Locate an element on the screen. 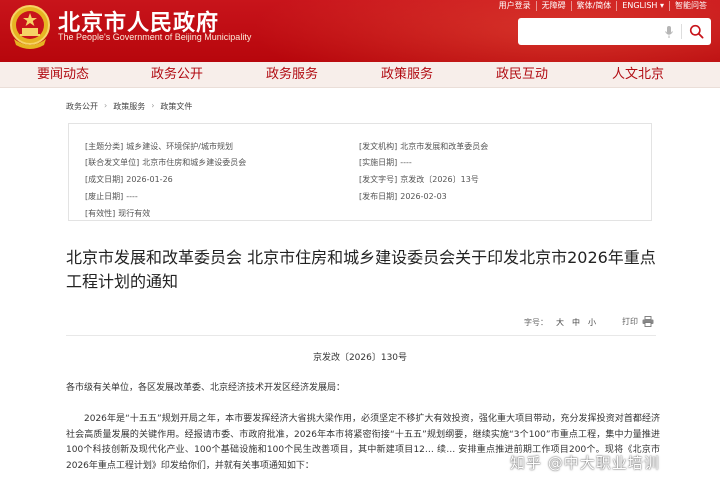 This screenshot has width=720, height=489. nav-item-policy: 政策服务 is located at coordinates (407, 75).